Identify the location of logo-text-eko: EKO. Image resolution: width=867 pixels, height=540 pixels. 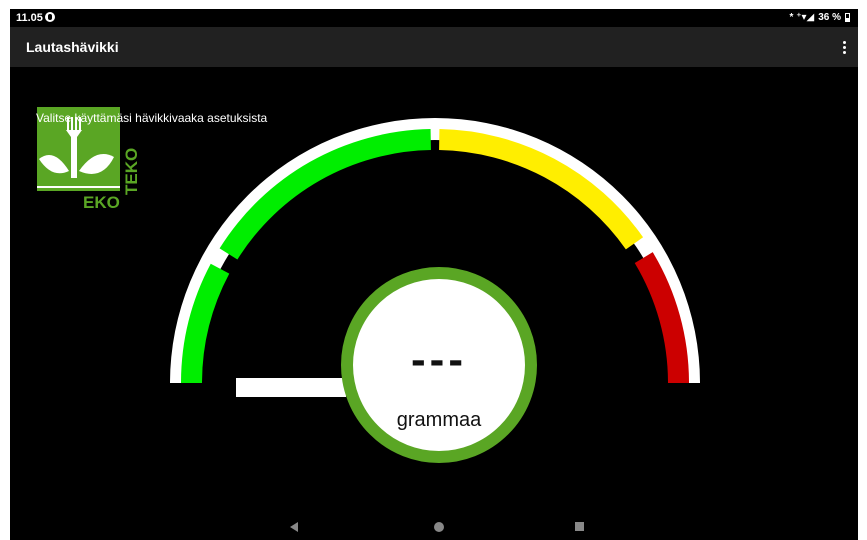
(101, 202).